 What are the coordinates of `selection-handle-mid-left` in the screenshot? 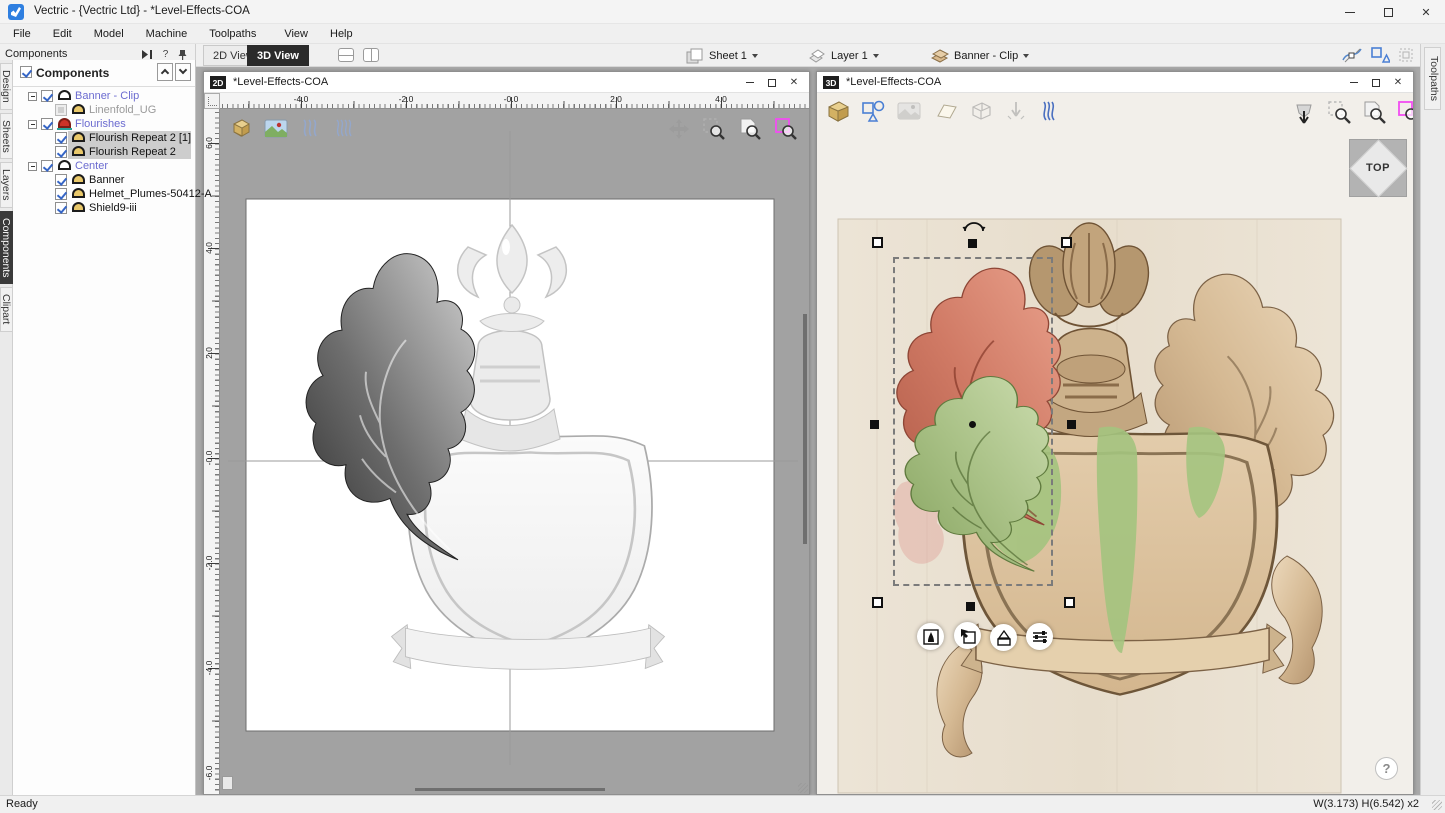 It's located at (874, 424).